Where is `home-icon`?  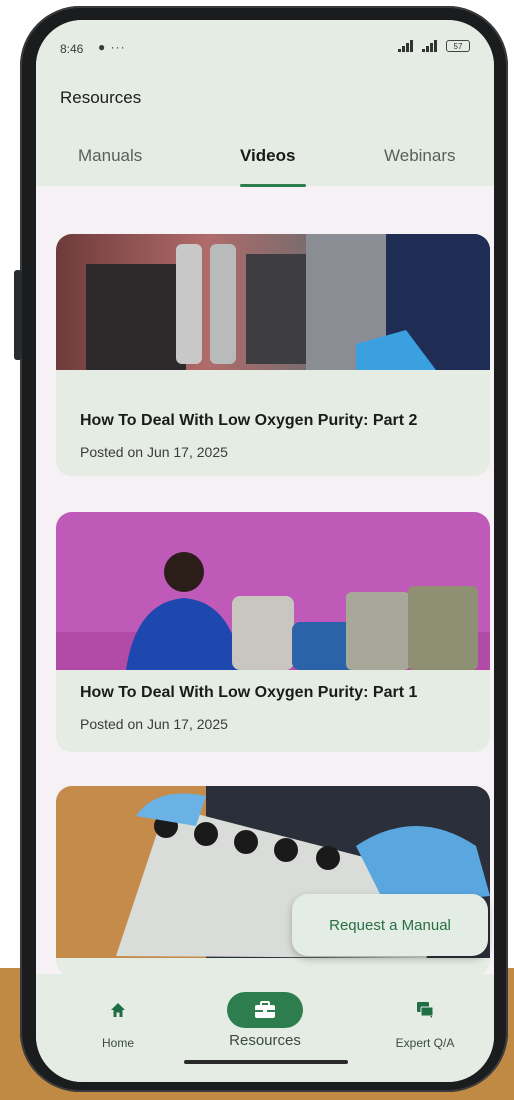
home-icon is located at coordinates (118, 1010).